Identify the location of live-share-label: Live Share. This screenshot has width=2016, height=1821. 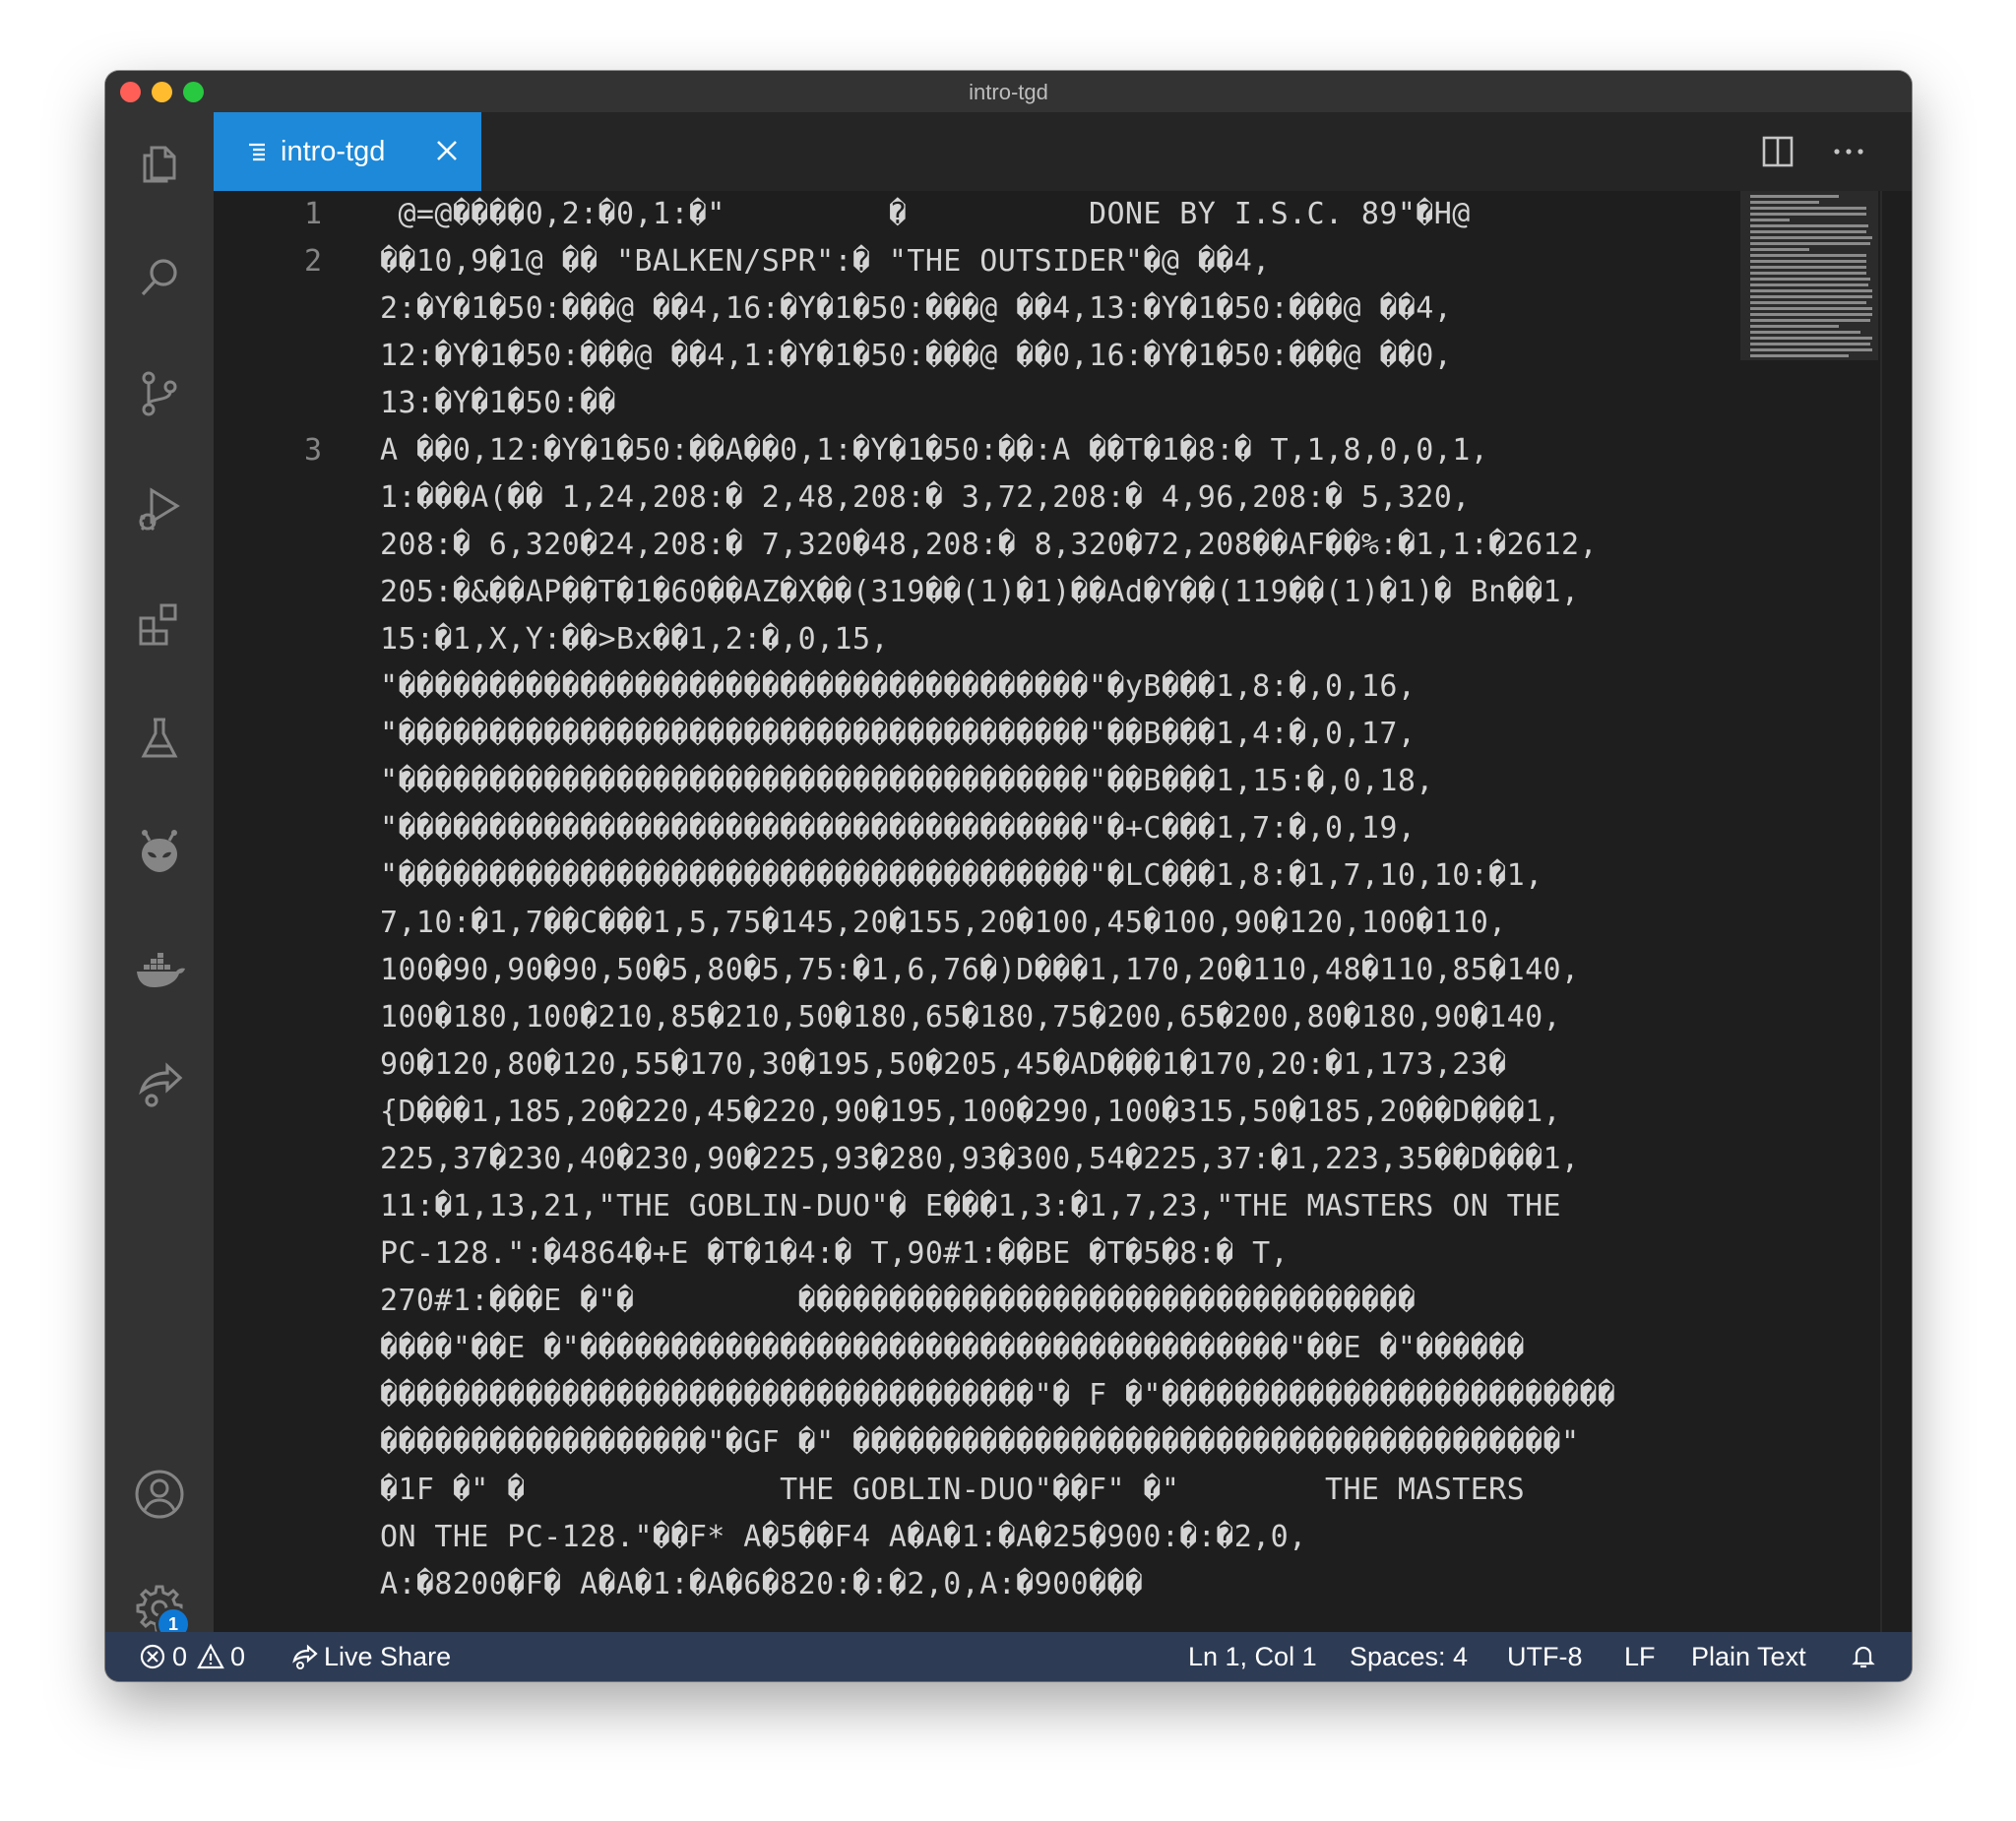
(388, 1656).